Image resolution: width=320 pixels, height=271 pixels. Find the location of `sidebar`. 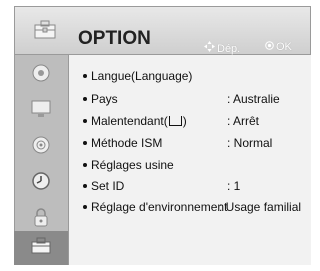

sidebar is located at coordinates (41, 160).